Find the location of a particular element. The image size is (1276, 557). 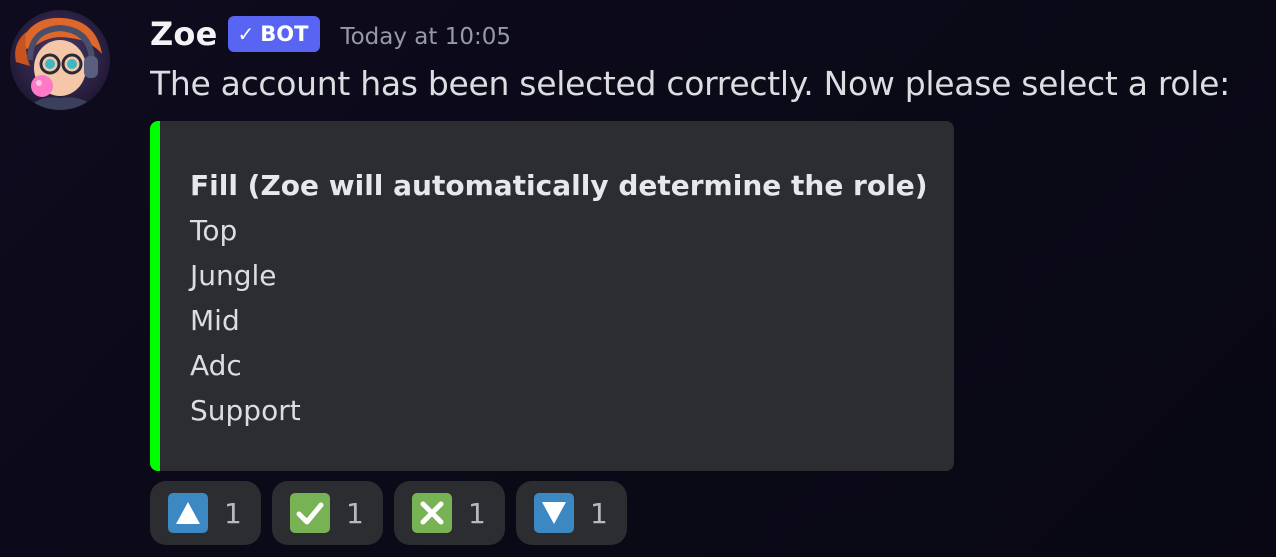

reactions-bar: 1 1 1 1 is located at coordinates (388, 513).